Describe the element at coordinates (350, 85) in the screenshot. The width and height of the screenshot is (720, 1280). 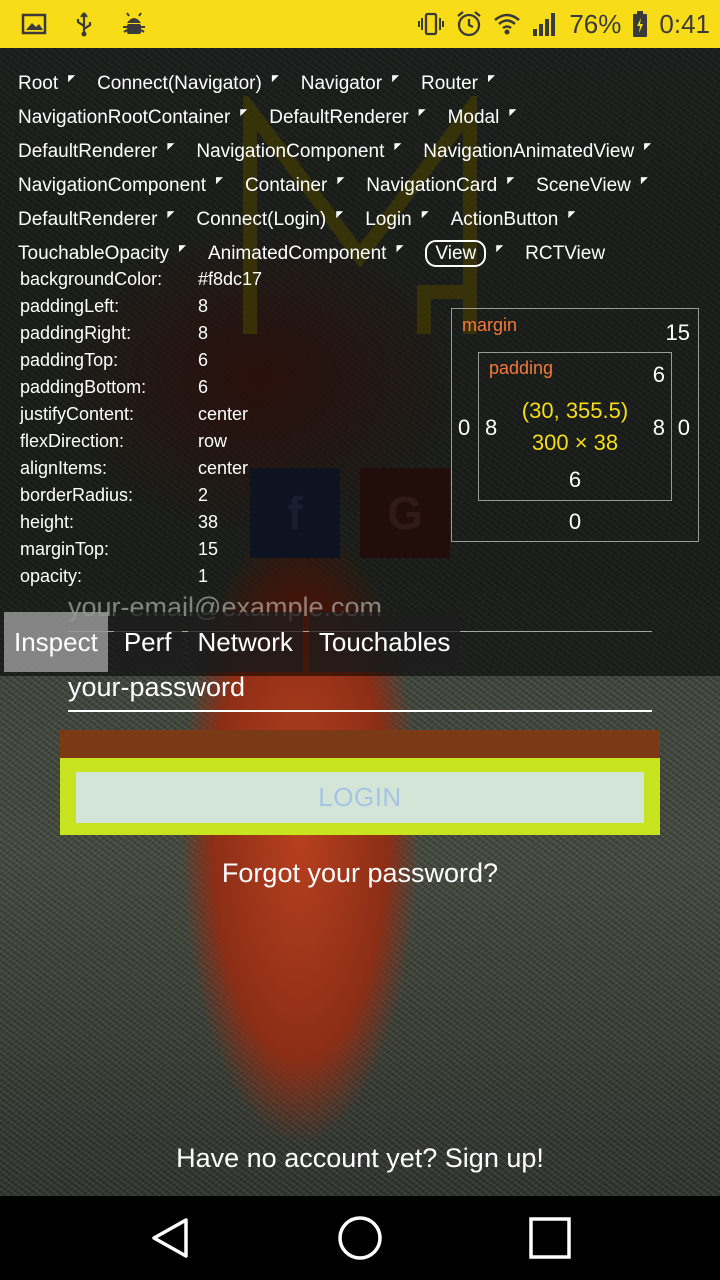
I see `breadcrumb-item: Navigator ◤` at that location.